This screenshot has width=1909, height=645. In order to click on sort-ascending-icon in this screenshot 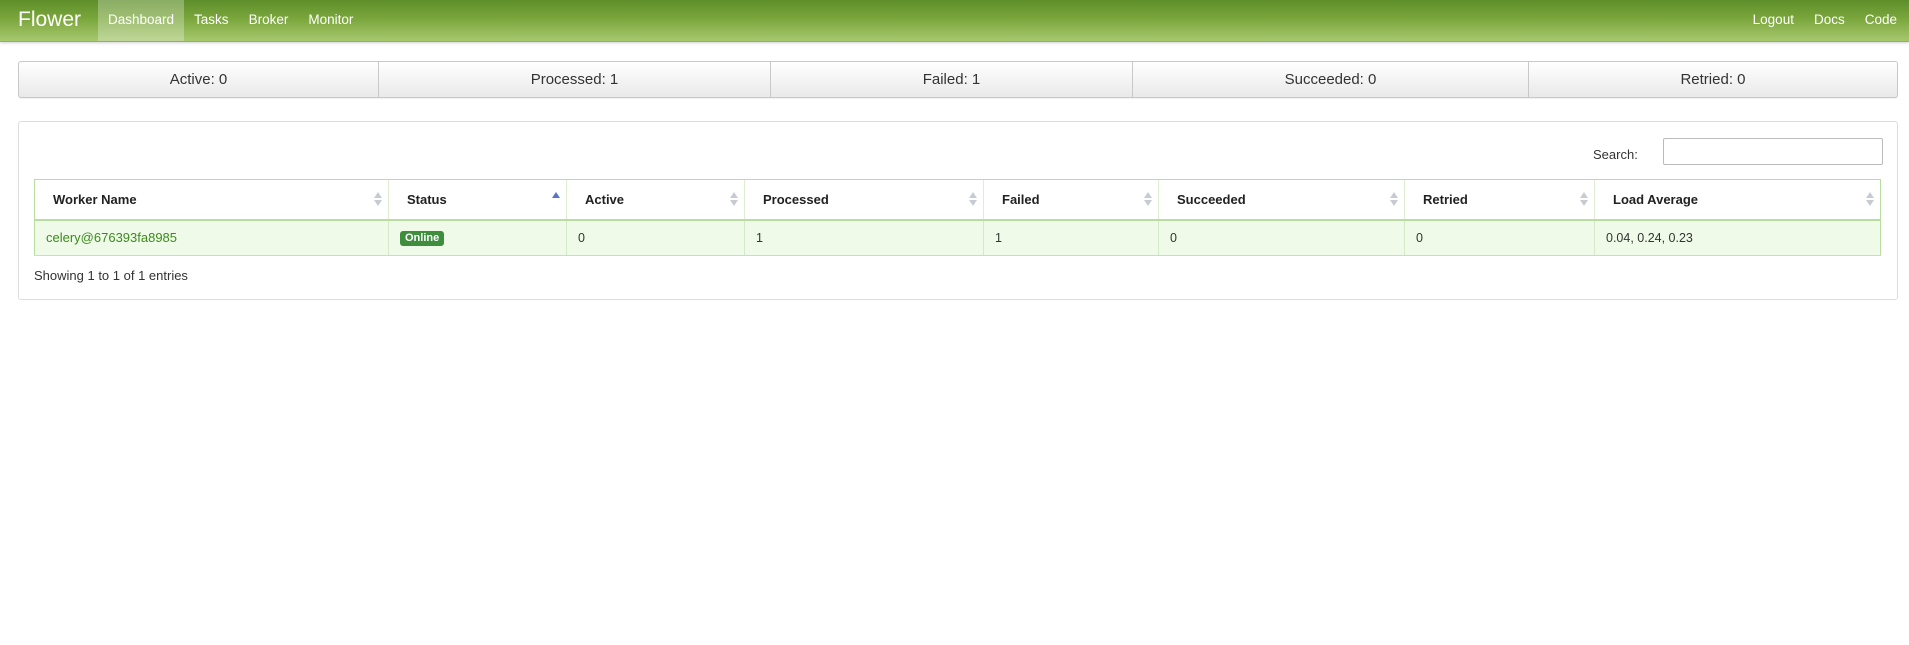, I will do `click(556, 200)`.